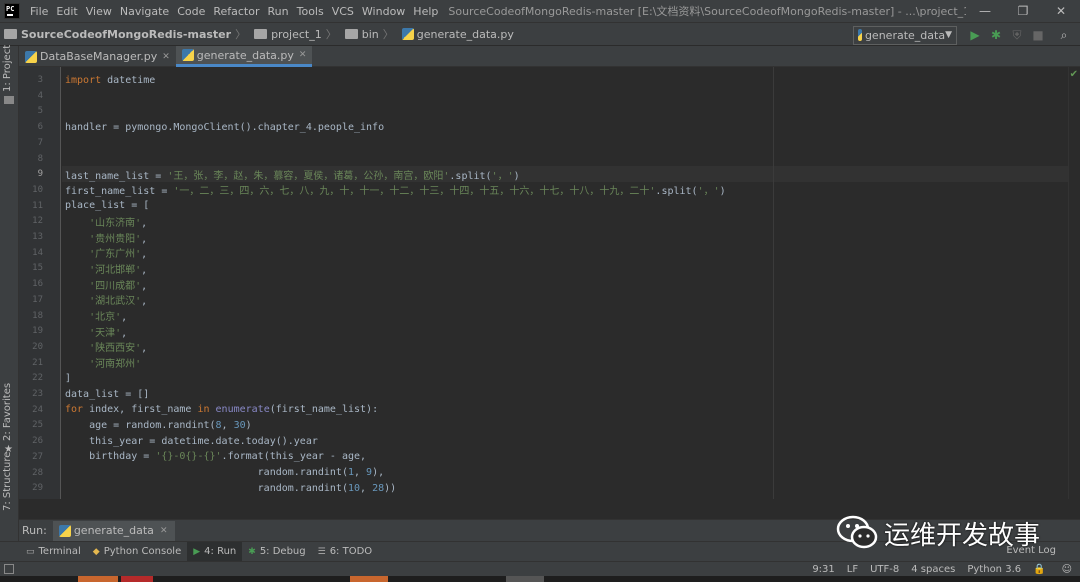 This screenshot has width=1080, height=582. What do you see at coordinates (115, 255) in the screenshot?
I see `code-token: '广东广州'` at bounding box center [115, 255].